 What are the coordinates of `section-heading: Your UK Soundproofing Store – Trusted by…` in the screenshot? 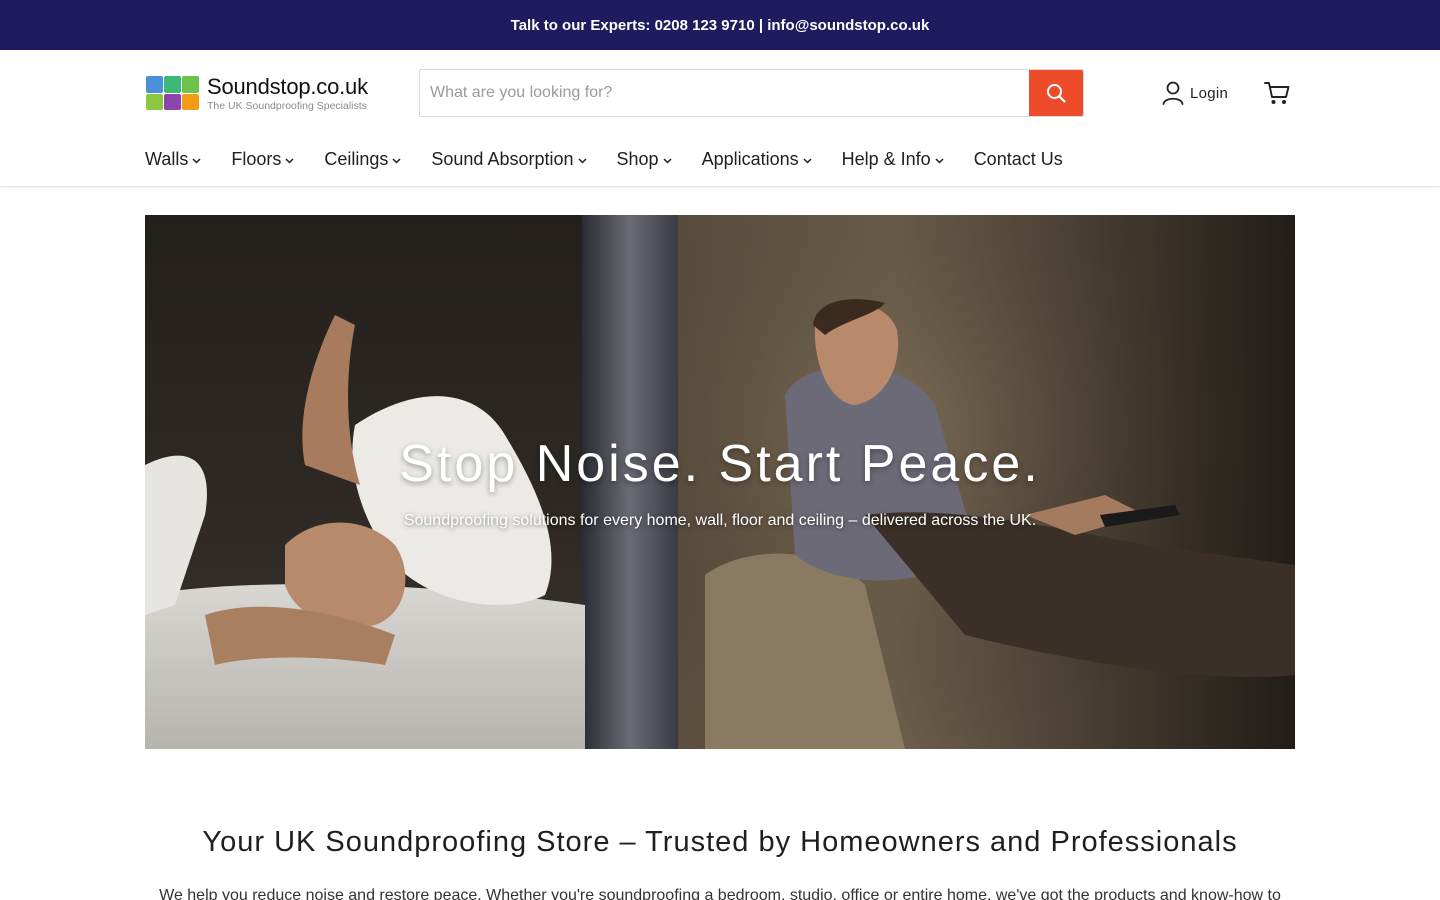 It's located at (720, 842).